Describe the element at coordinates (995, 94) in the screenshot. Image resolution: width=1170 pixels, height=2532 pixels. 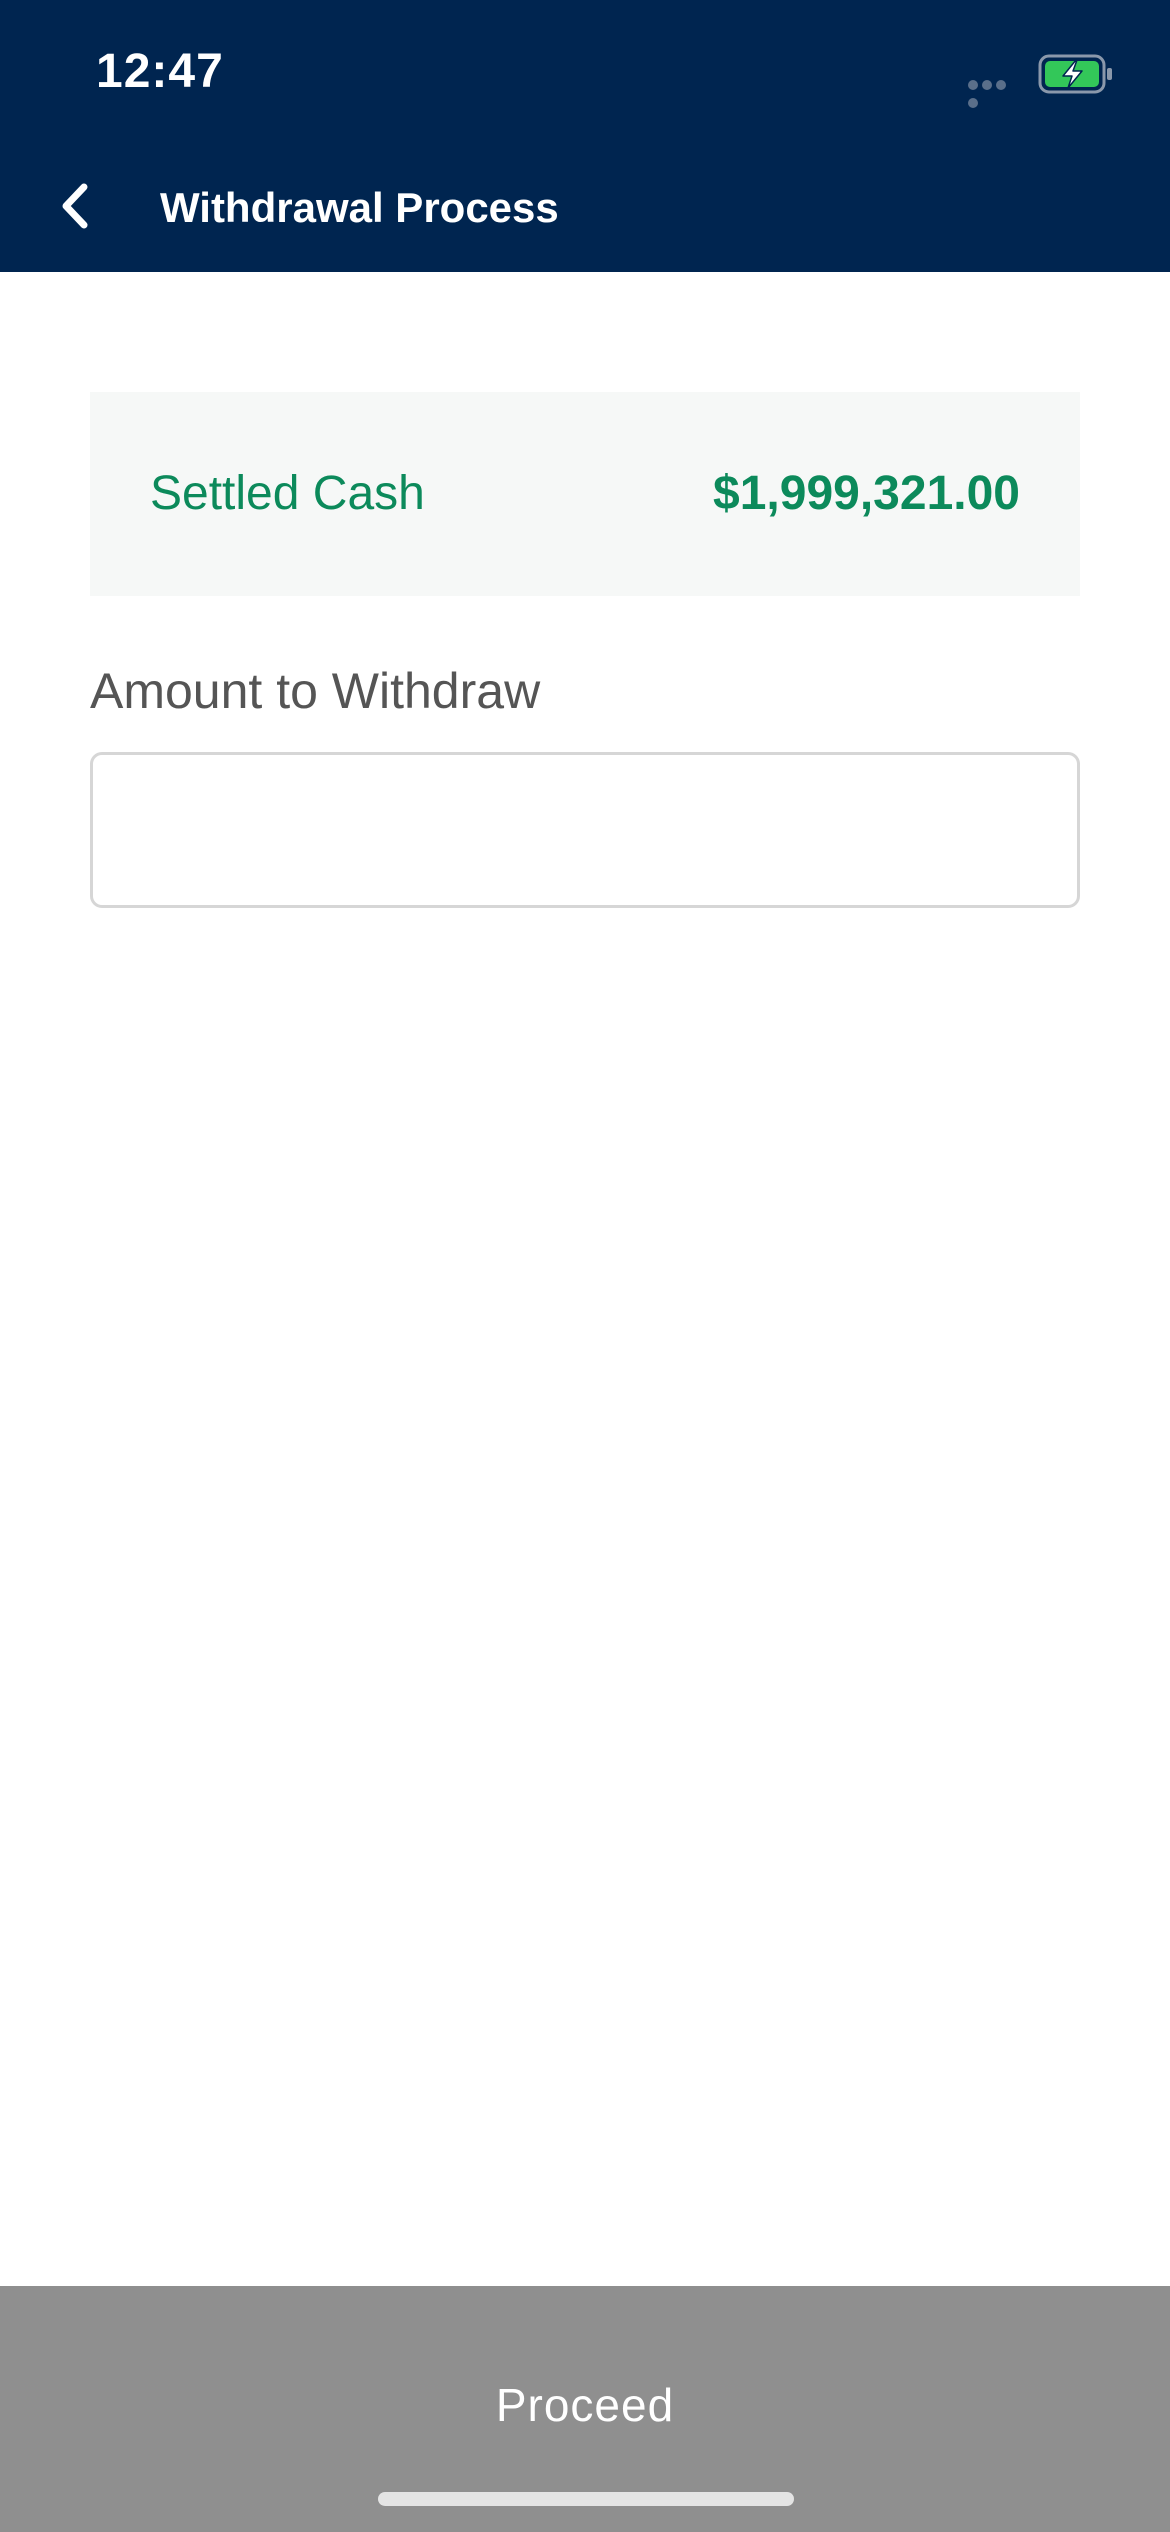
I see `signal-icon` at that location.